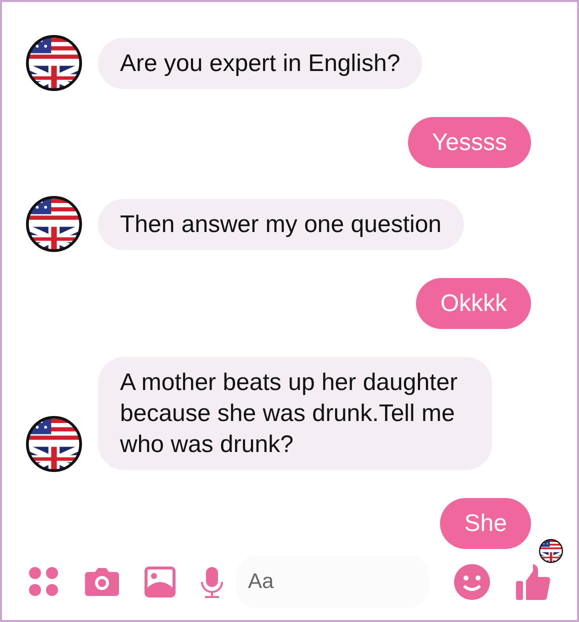 This screenshot has width=579, height=622. I want to click on message-bubble: Then answer my one question, so click(281, 224).